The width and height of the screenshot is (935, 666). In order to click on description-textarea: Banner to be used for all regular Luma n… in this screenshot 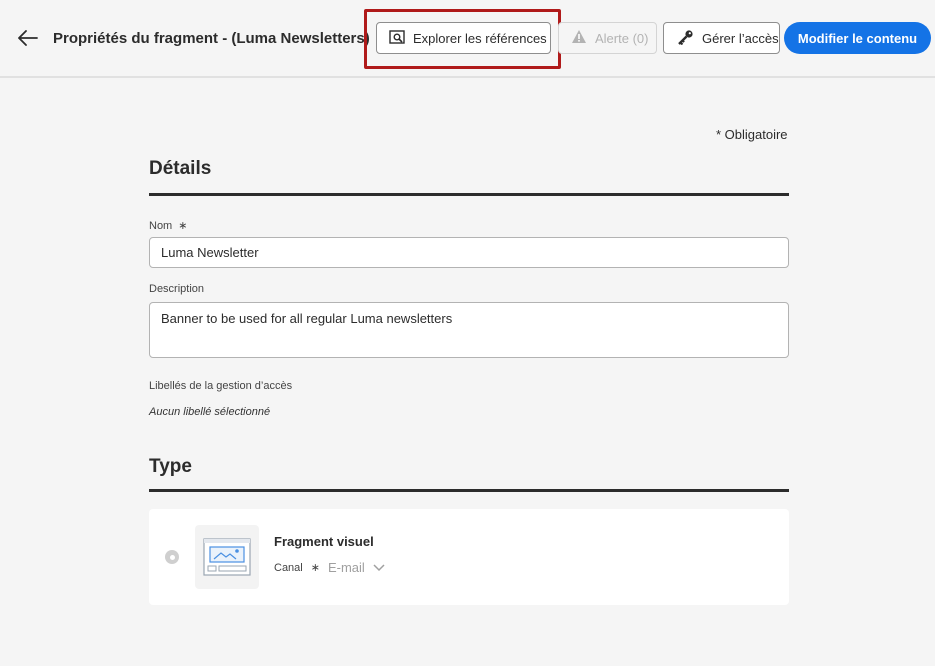, I will do `click(469, 330)`.